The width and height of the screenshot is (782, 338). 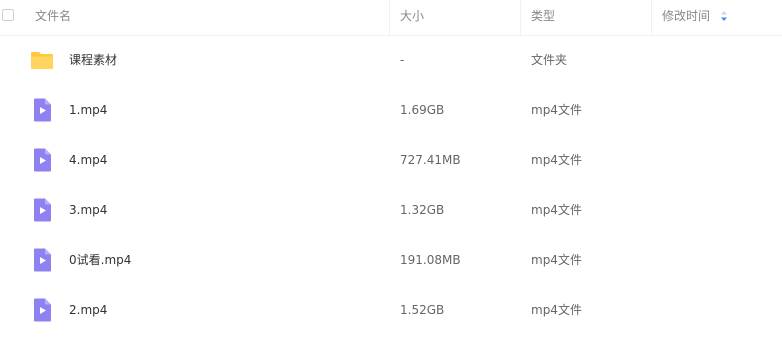 What do you see at coordinates (391, 311) in the screenshot?
I see `file-row-video: 2.mp4 1.52GB mp4文件` at bounding box center [391, 311].